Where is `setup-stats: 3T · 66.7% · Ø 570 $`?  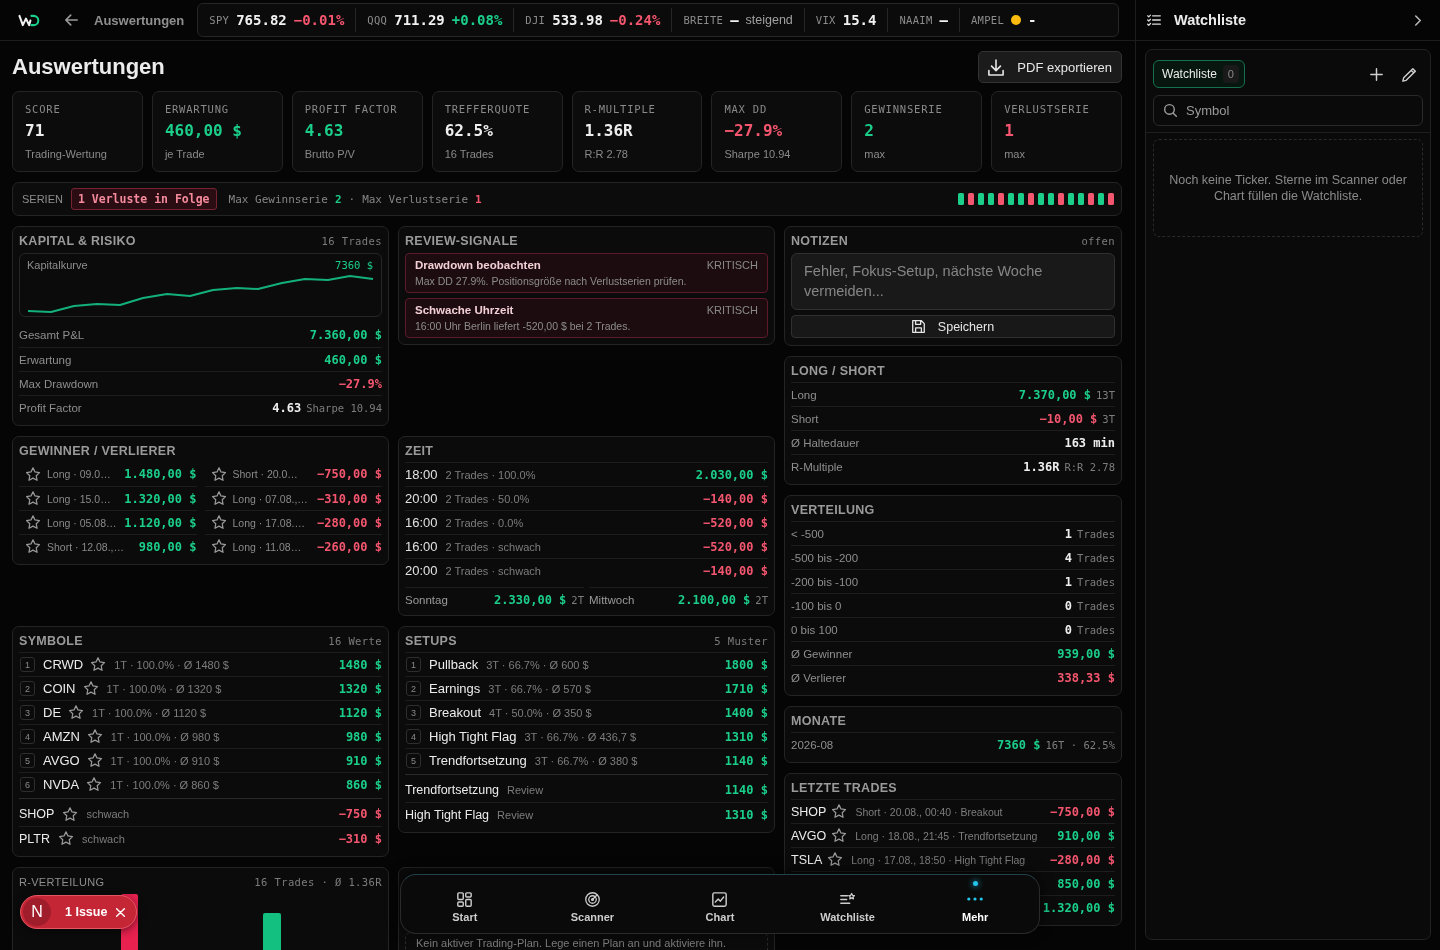
setup-stats: 3T · 66.7% · Ø 570 $ is located at coordinates (540, 688).